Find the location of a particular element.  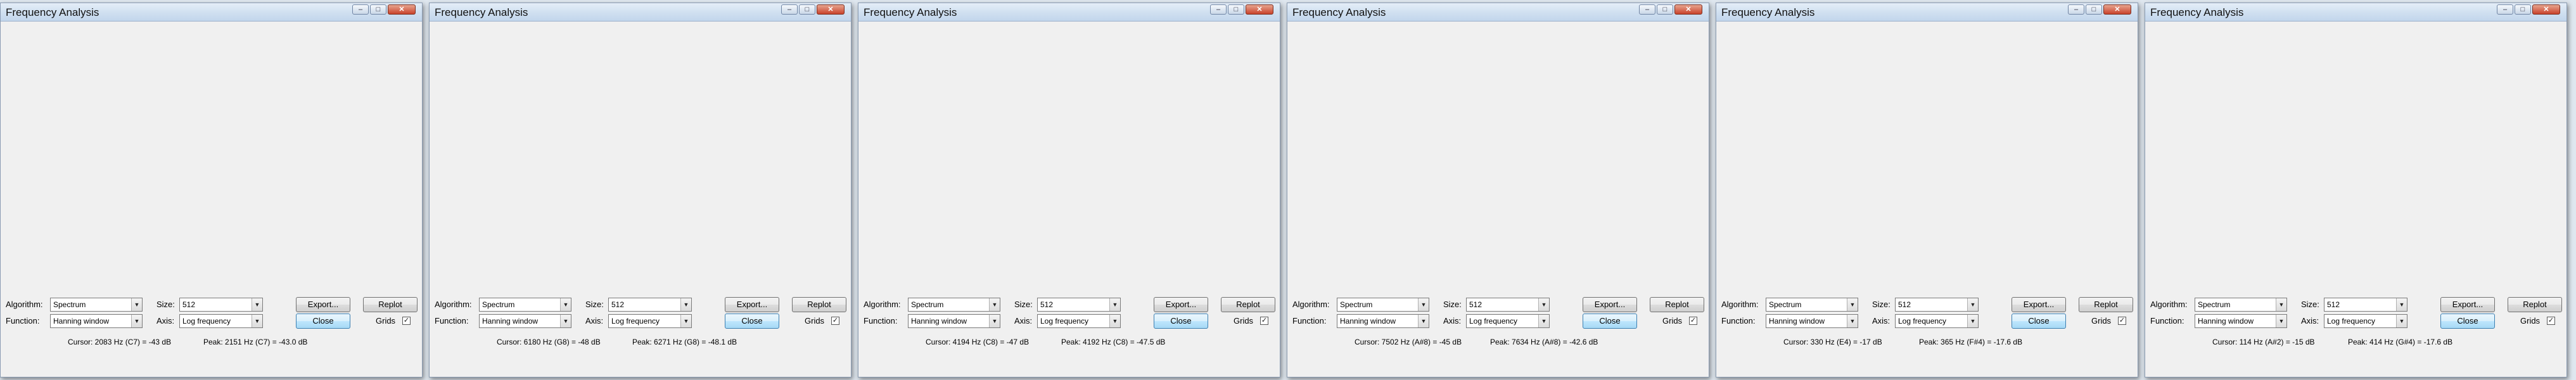

cursor-readout: Cursor: 2083 Hz (C7) = -43 dB is located at coordinates (120, 342).